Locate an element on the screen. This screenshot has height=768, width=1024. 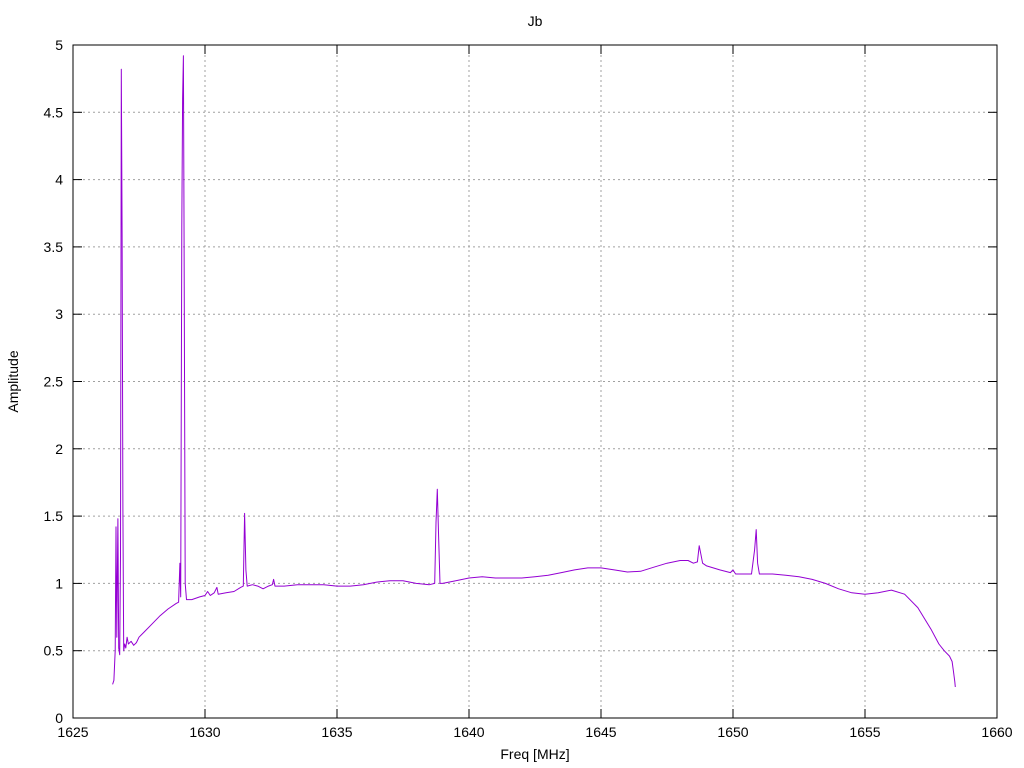
y-axis-label: Amplitude is located at coordinates (13, 381).